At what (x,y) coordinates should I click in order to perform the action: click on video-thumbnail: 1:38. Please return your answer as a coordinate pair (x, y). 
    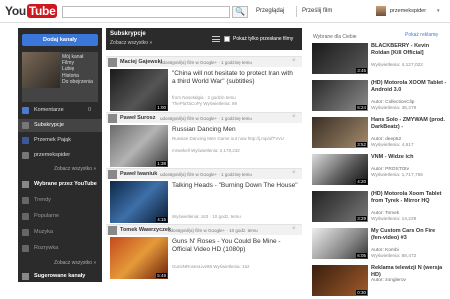
    Looking at the image, I should click on (139, 146).